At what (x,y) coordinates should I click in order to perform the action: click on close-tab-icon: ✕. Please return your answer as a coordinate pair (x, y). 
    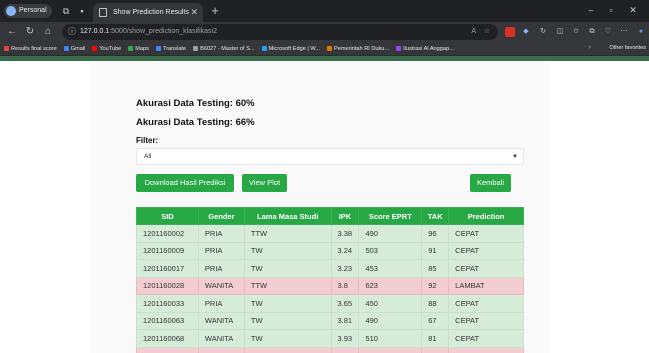
    Looking at the image, I should click on (194, 12).